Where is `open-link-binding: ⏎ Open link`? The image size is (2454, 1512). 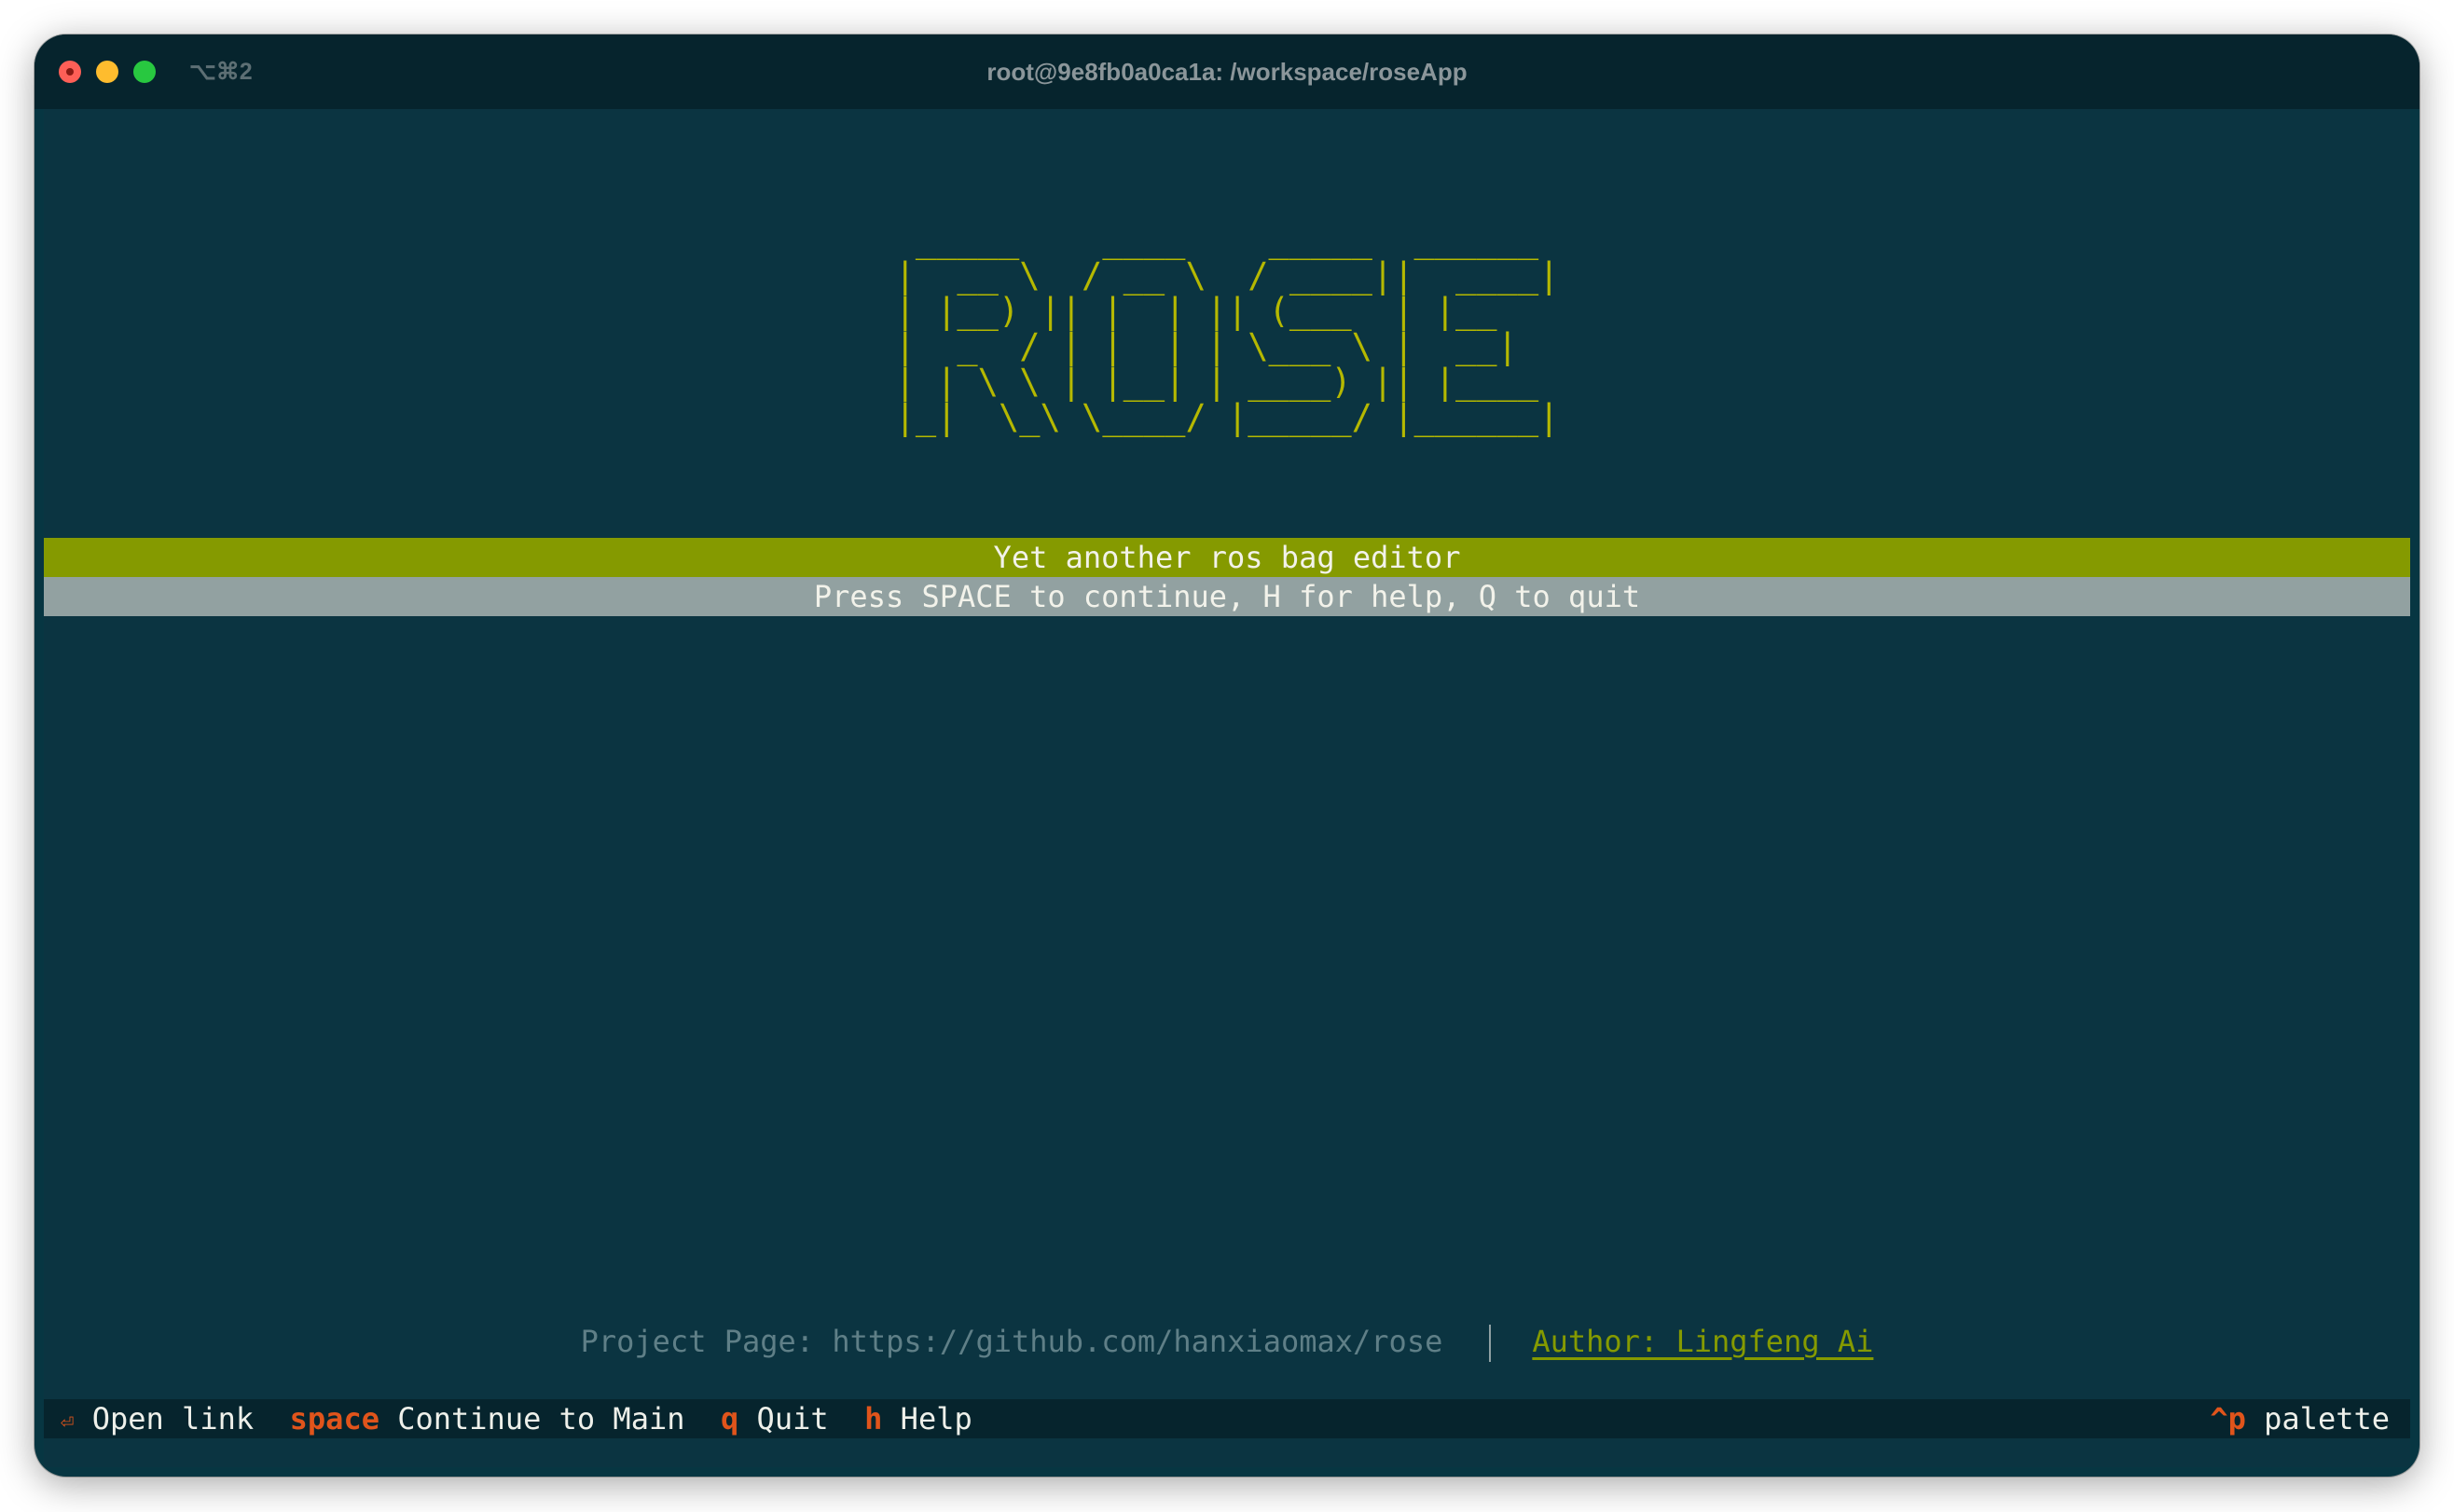 open-link-binding: ⏎ Open link is located at coordinates (157, 1419).